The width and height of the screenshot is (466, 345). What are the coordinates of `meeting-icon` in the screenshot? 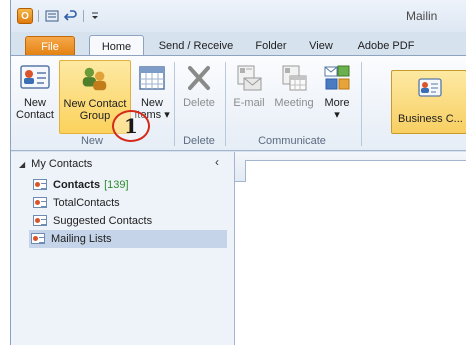 It's located at (294, 78).